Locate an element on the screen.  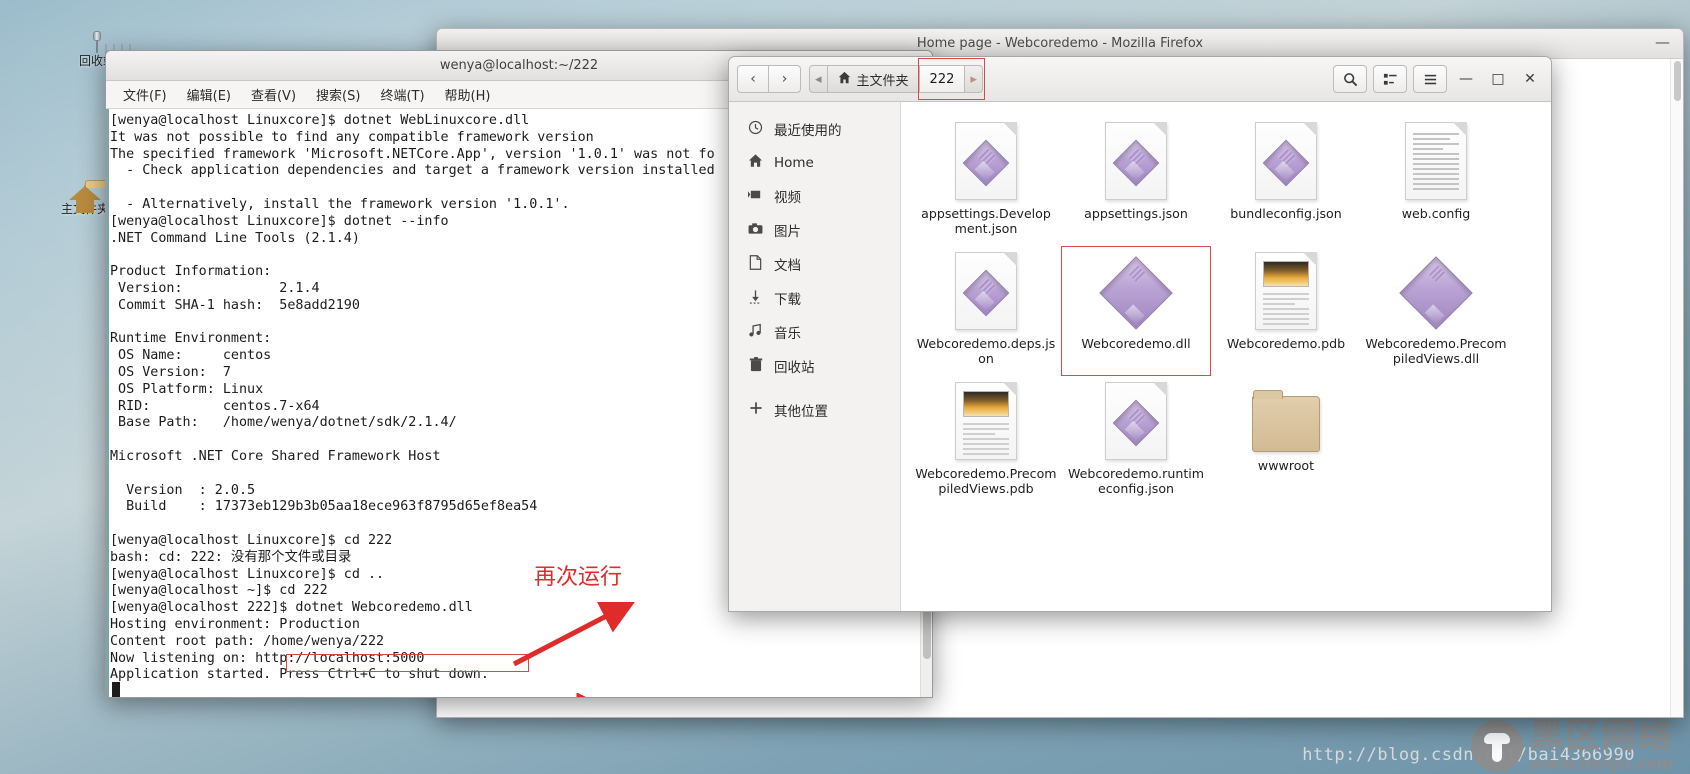
file-name: wwwroot is located at coordinates (1286, 465).